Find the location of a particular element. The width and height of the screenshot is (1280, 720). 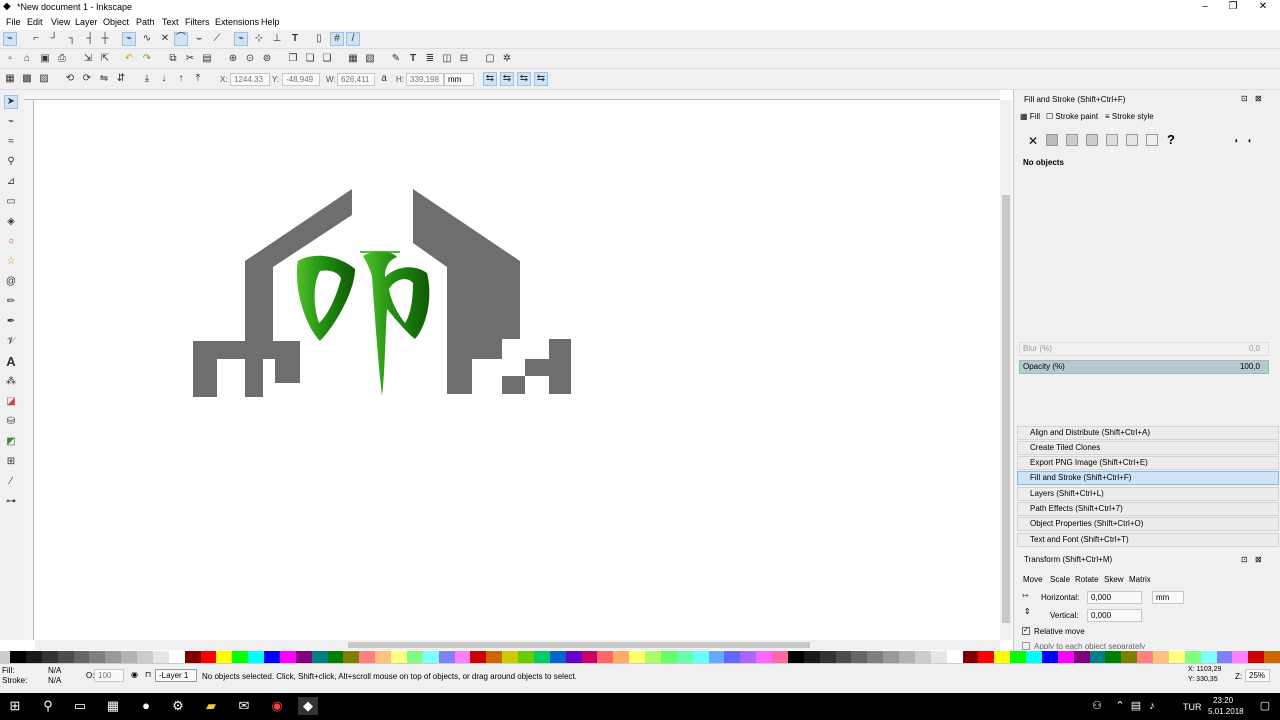

paste-icon: ▤ is located at coordinates (207, 59).